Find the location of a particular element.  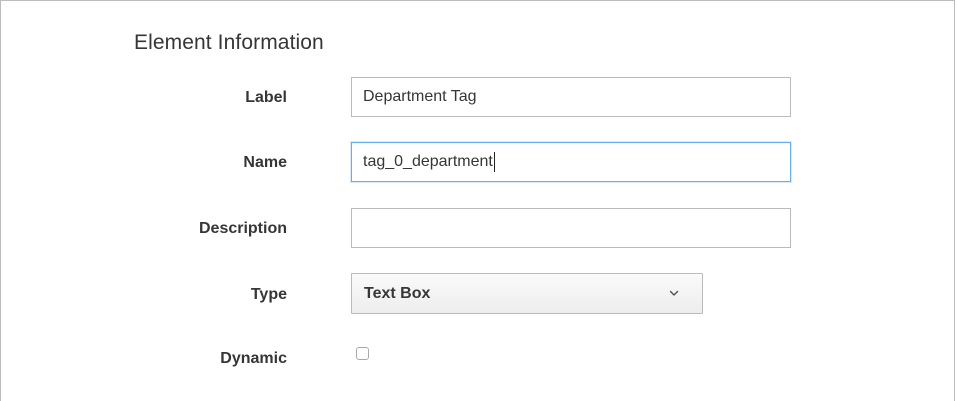

type-select: Text Box is located at coordinates (527, 293).